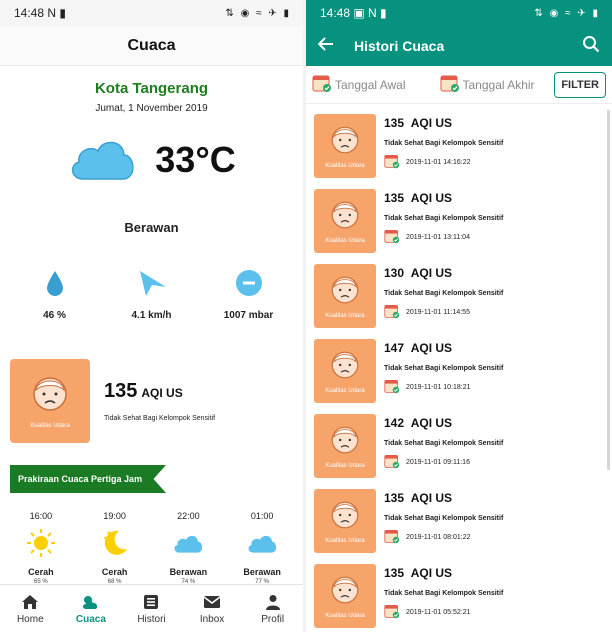 The image size is (612, 632). I want to click on humidity-metric: 46 %, so click(55, 295).